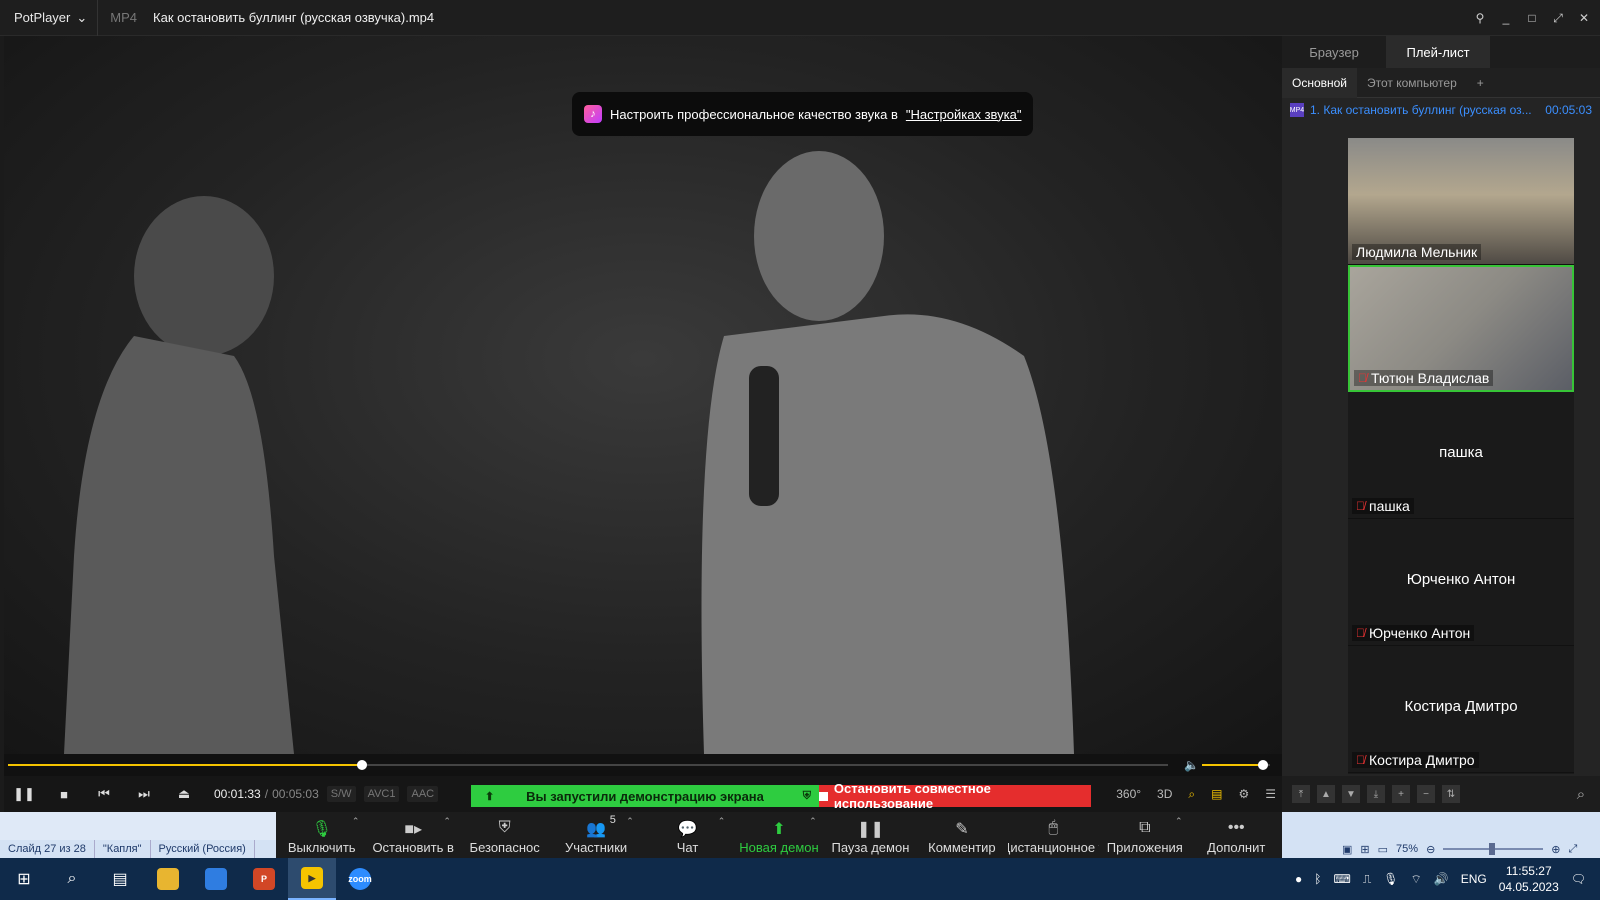 The width and height of the screenshot is (1600, 900). I want to click on tray-app-icon: ●, so click(1298, 879).